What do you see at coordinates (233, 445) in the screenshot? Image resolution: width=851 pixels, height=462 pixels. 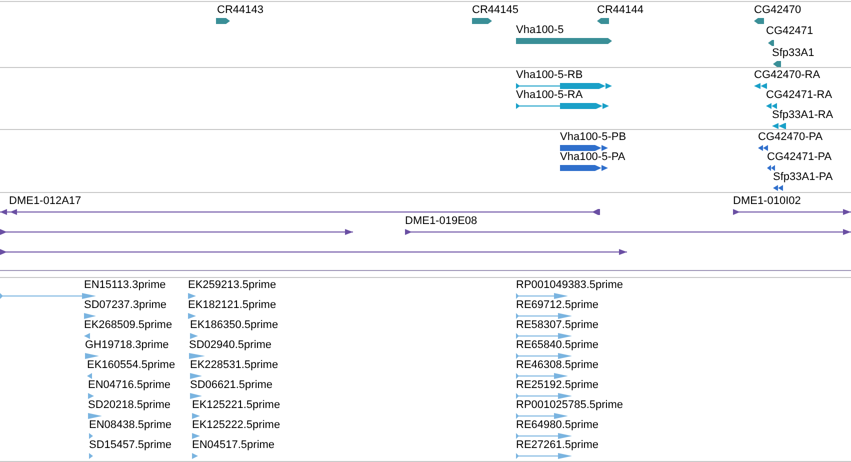 I see `feature-label: EN04517.5prime` at bounding box center [233, 445].